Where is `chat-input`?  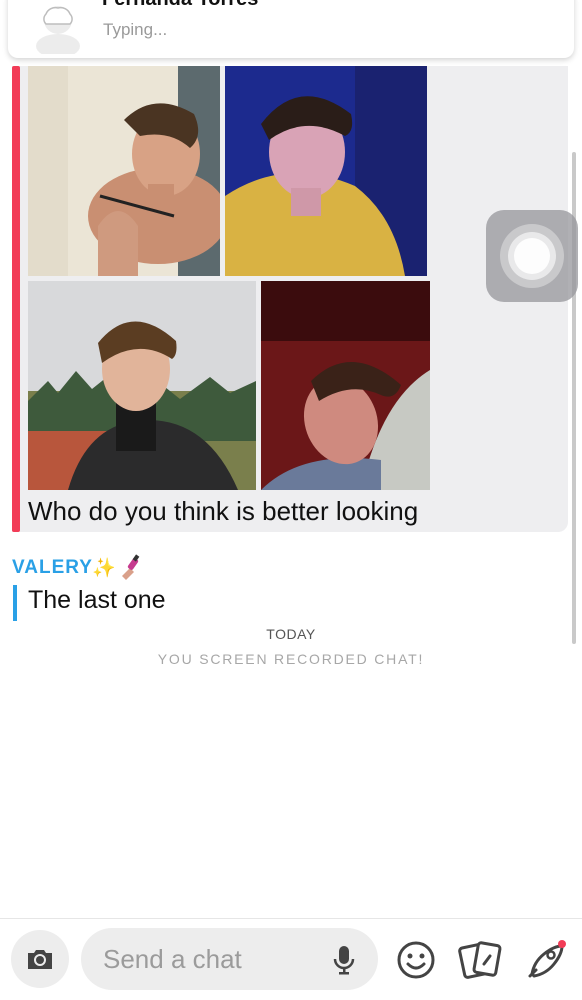
chat-input is located at coordinates (213, 959).